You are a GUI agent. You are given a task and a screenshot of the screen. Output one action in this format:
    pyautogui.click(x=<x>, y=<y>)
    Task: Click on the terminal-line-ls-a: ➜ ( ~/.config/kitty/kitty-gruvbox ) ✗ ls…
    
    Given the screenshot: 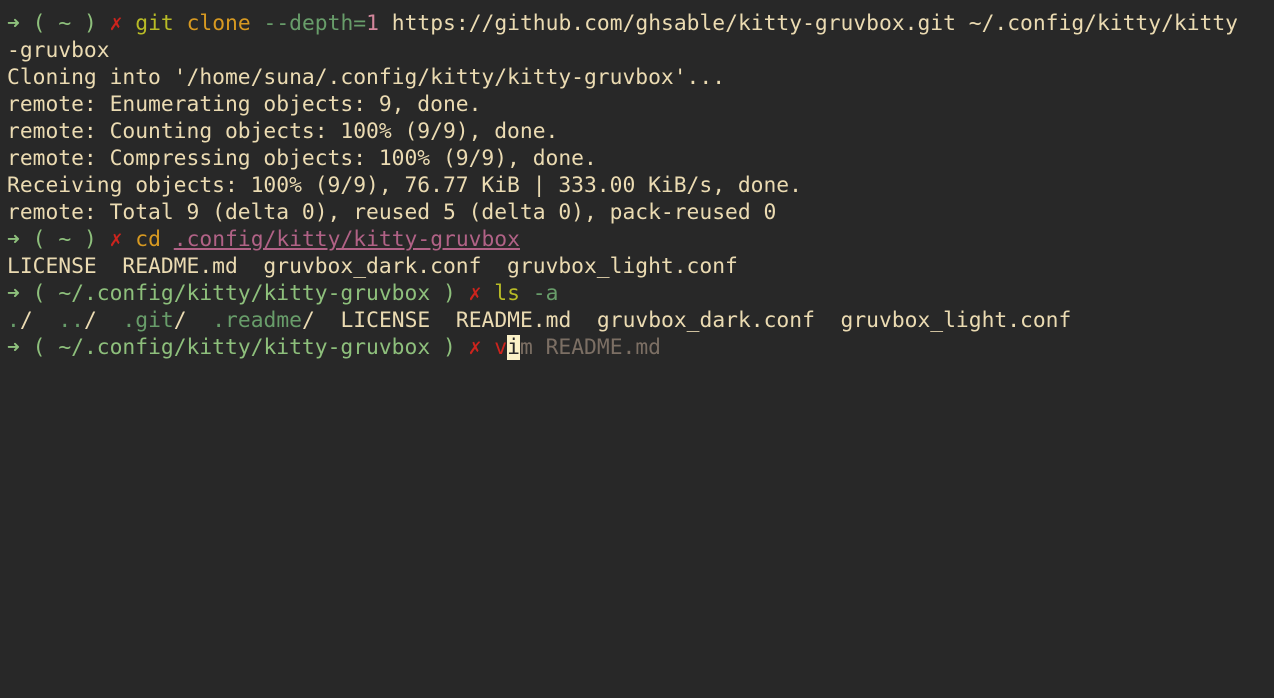 What is the action you would take?
    pyautogui.click(x=283, y=293)
    